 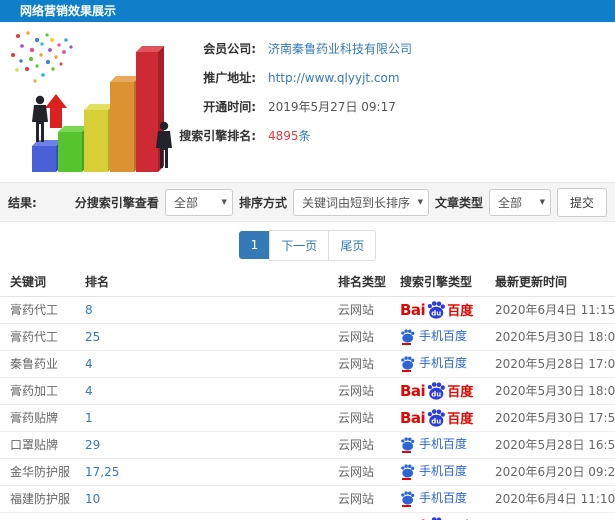 I want to click on company-field: 会员公司: 济南秦鲁药业科技有限公司, so click(x=395, y=48).